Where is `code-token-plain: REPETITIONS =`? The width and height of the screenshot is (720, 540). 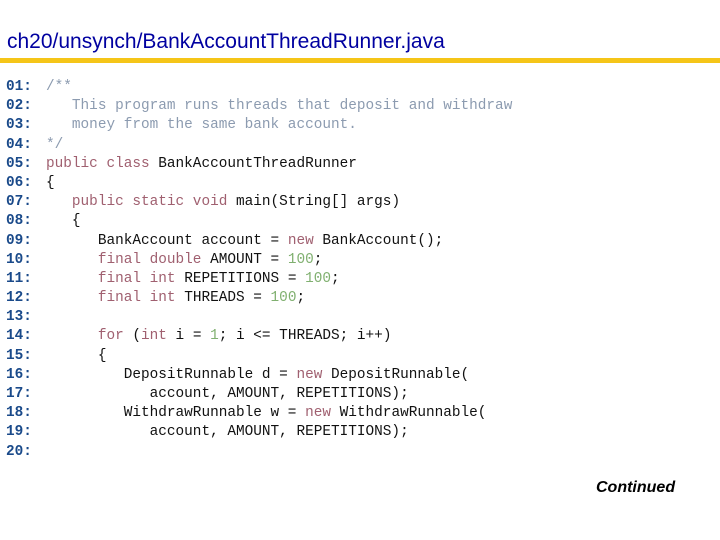
code-token-plain: REPETITIONS = is located at coordinates (245, 278).